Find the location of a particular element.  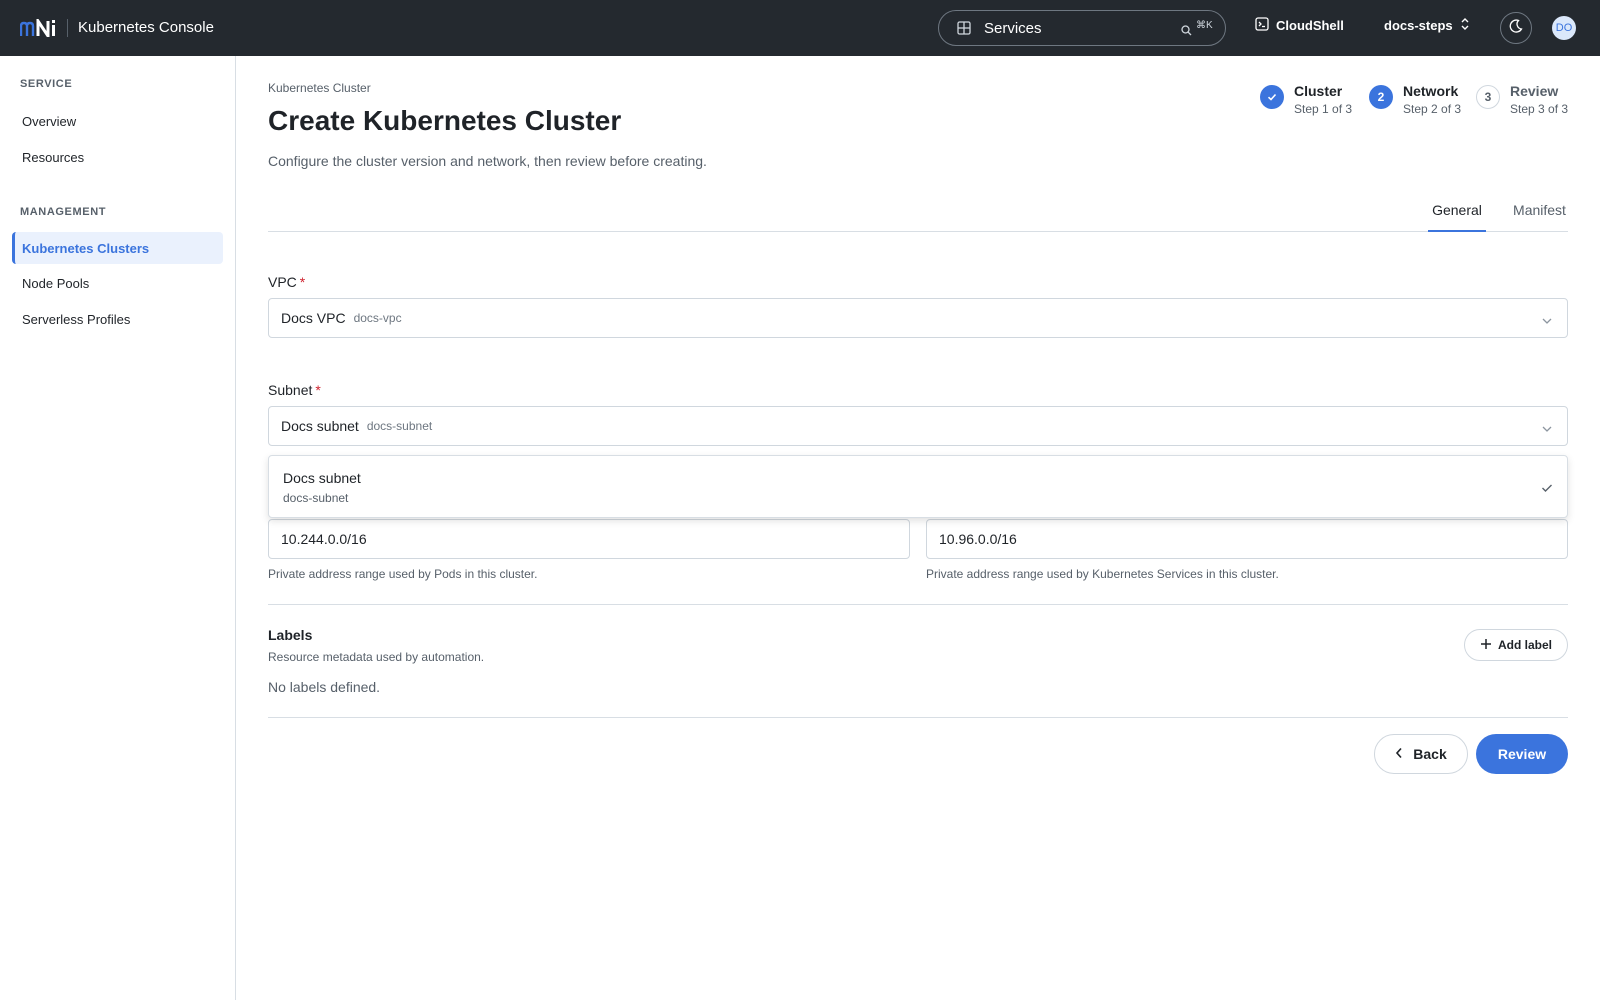

page-title: Create Kubernetes Cluster is located at coordinates (445, 120).